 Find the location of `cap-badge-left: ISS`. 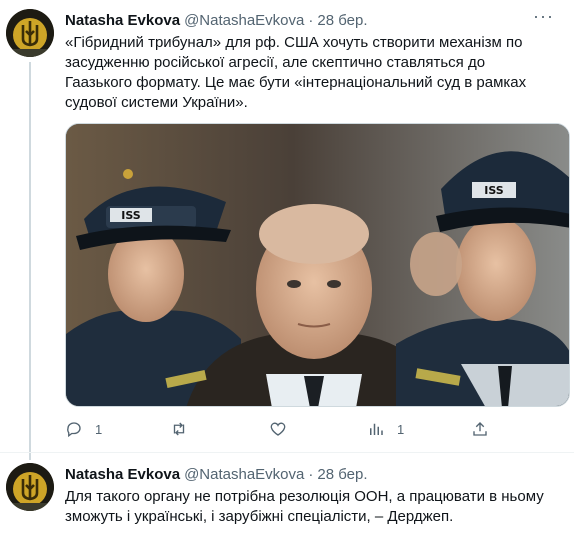

cap-badge-left: ISS is located at coordinates (131, 215).